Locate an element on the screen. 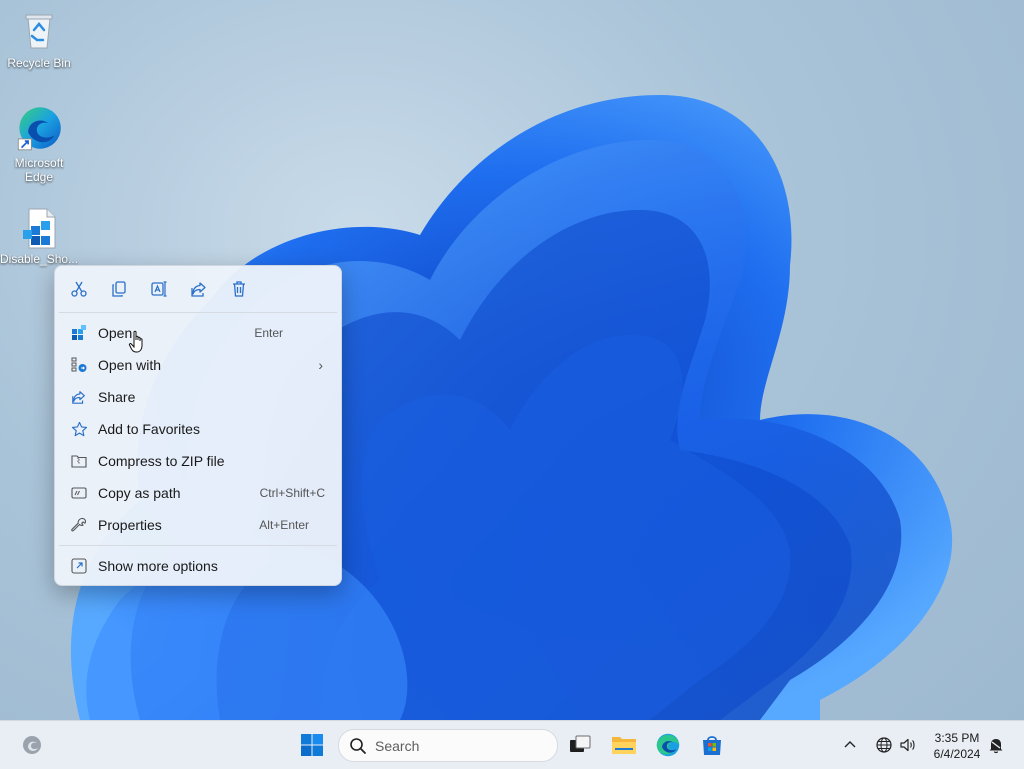 The width and height of the screenshot is (1024, 769). desktop-icon-microsoft-edge: Microsoft Edge is located at coordinates (39, 144).